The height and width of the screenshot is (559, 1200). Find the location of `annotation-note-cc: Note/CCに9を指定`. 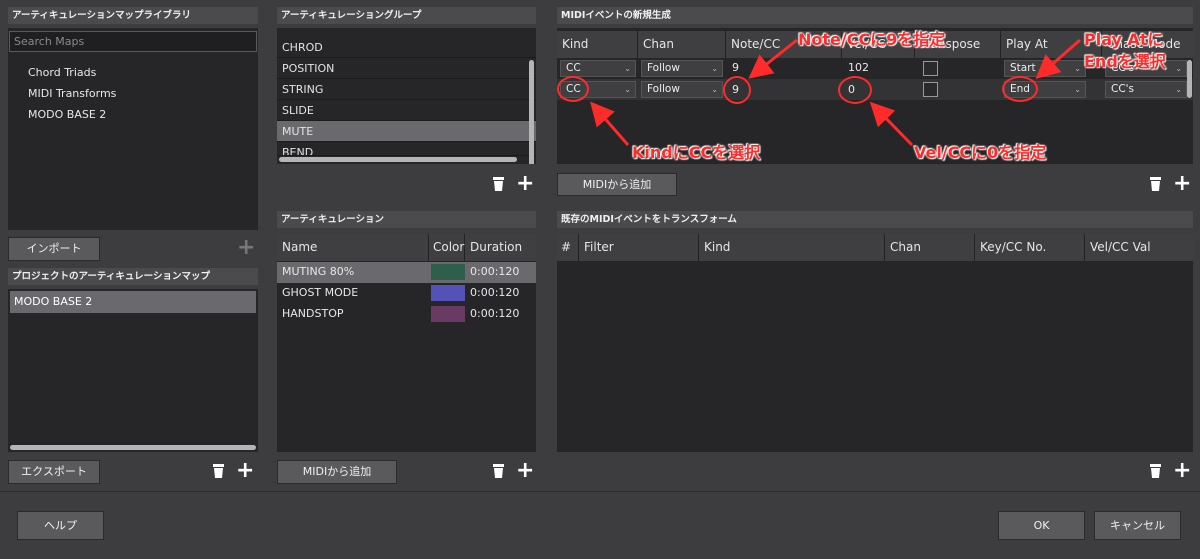

annotation-note-cc: Note/CCに9を指定 is located at coordinates (872, 39).